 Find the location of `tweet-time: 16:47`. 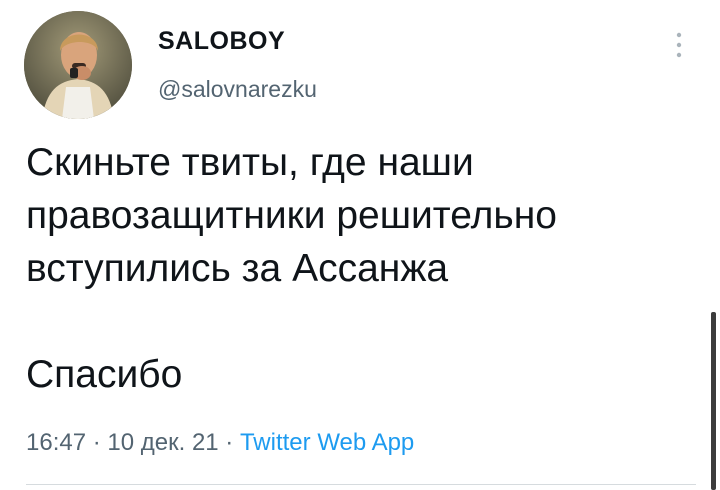

tweet-time: 16:47 is located at coordinates (56, 442).